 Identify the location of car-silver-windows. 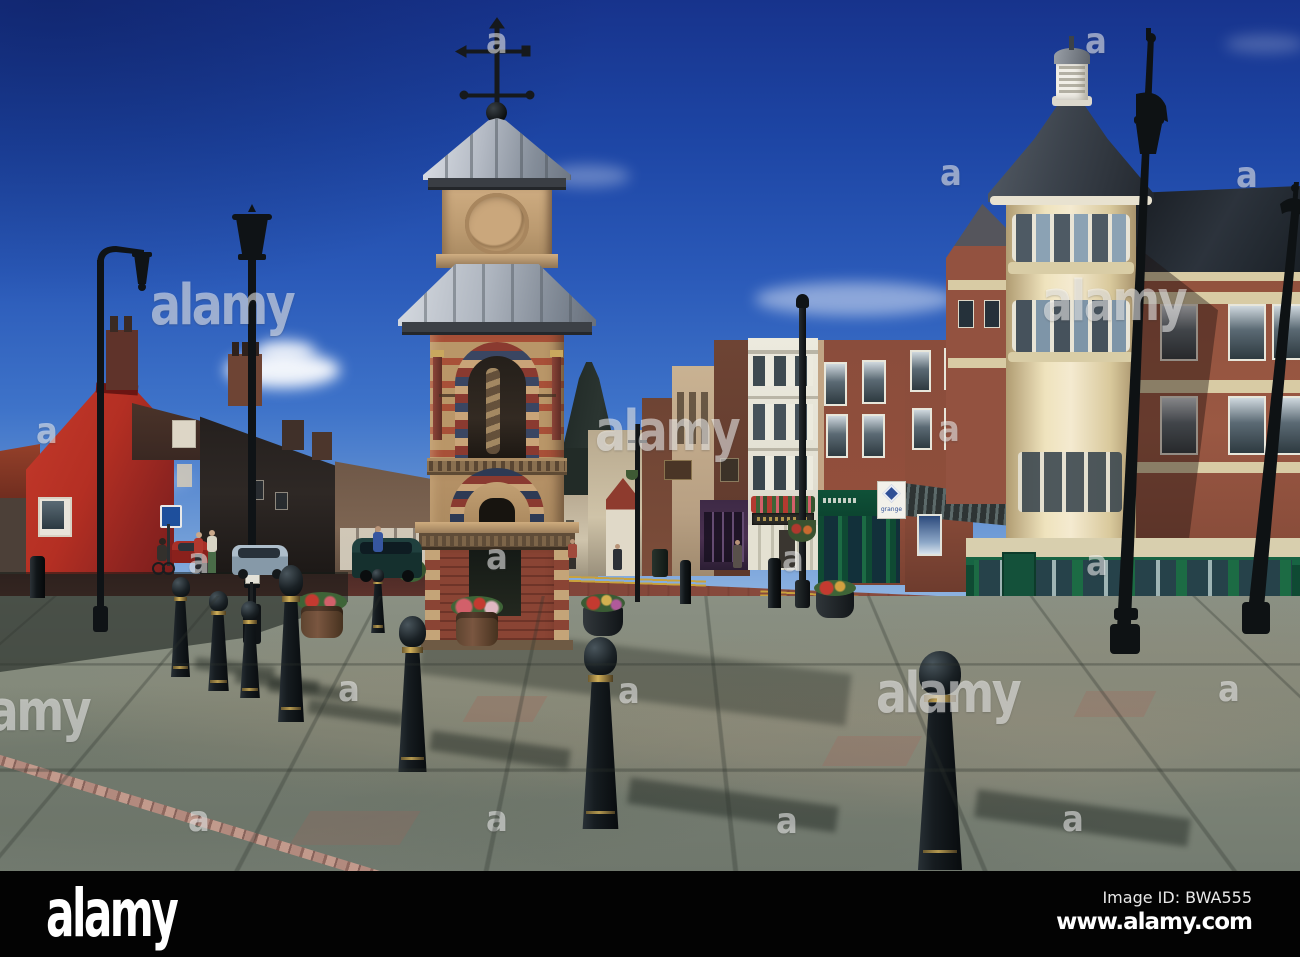
(259, 553).